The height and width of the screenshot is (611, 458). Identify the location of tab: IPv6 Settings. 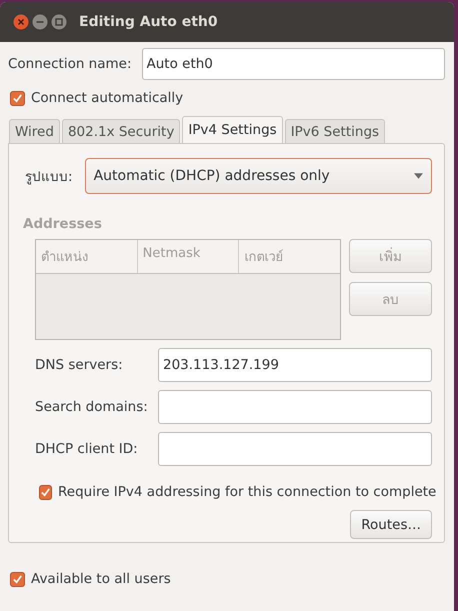
(335, 131).